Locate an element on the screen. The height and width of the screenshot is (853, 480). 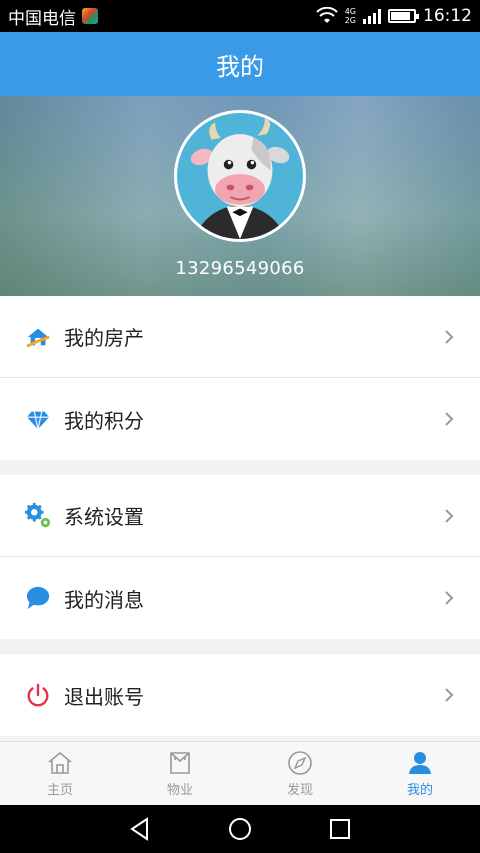
menu-item-label: 系统设置 is located at coordinates (104, 517).